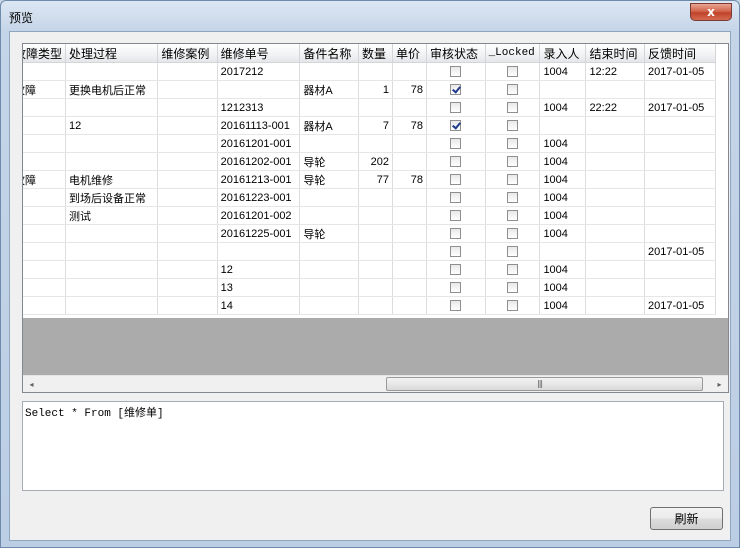 The image size is (740, 548). What do you see at coordinates (259, 233) in the screenshot?
I see `table-cell: 20161225-001` at bounding box center [259, 233].